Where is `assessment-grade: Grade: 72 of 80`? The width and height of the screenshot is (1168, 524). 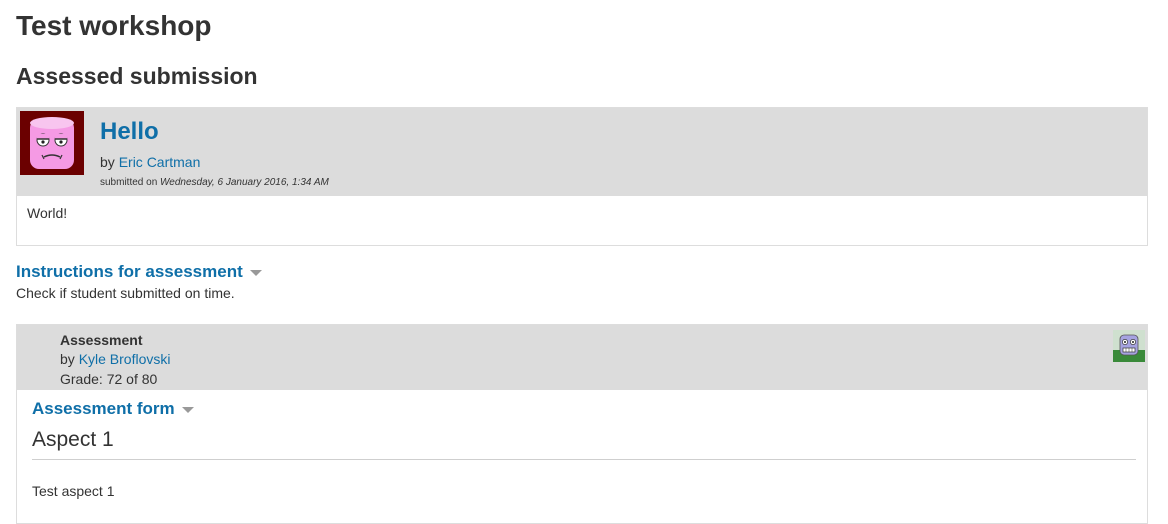 assessment-grade: Grade: 72 of 80 is located at coordinates (109, 379).